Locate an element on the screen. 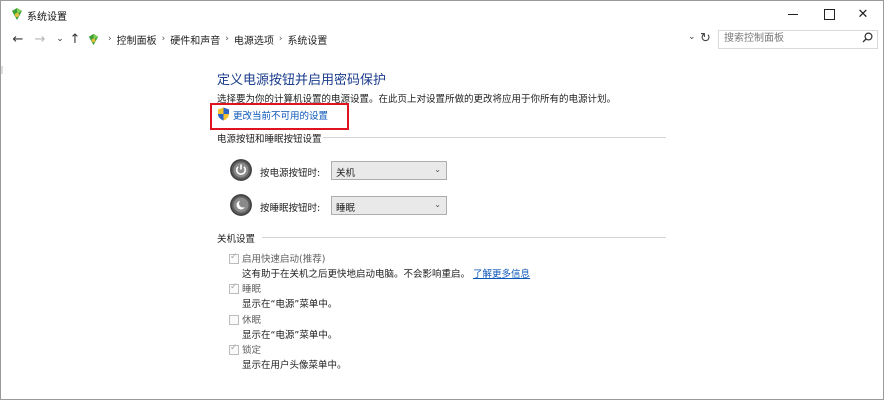 Image resolution: width=884 pixels, height=400 pixels. recent-locations-button: ⌄ is located at coordinates (60, 39).